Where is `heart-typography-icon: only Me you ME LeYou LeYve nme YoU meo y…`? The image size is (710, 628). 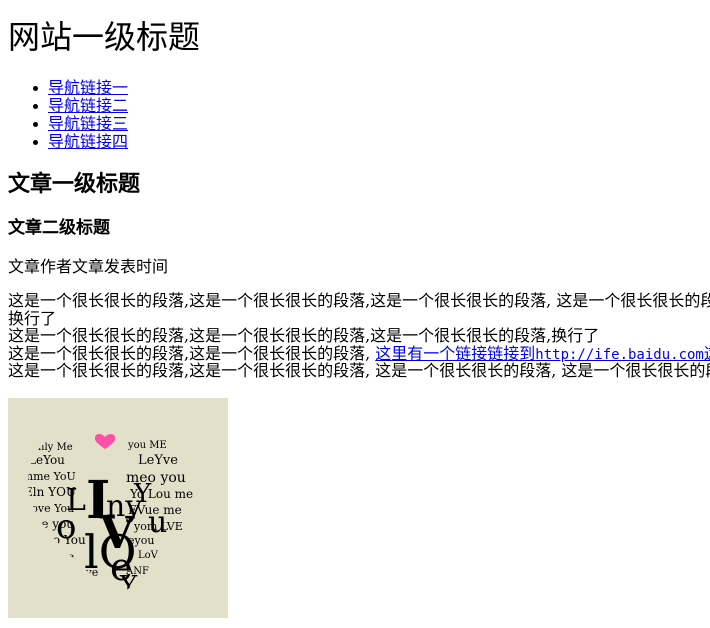
heart-typography-icon: only Me you ME LeYou LeYve nme YoU meo y… is located at coordinates (117, 516).